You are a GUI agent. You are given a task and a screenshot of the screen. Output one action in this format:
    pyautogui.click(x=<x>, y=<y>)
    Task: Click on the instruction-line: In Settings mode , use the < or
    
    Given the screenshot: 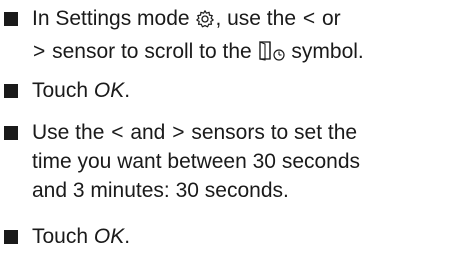 What is the action you would take?
    pyautogui.click(x=247, y=20)
    